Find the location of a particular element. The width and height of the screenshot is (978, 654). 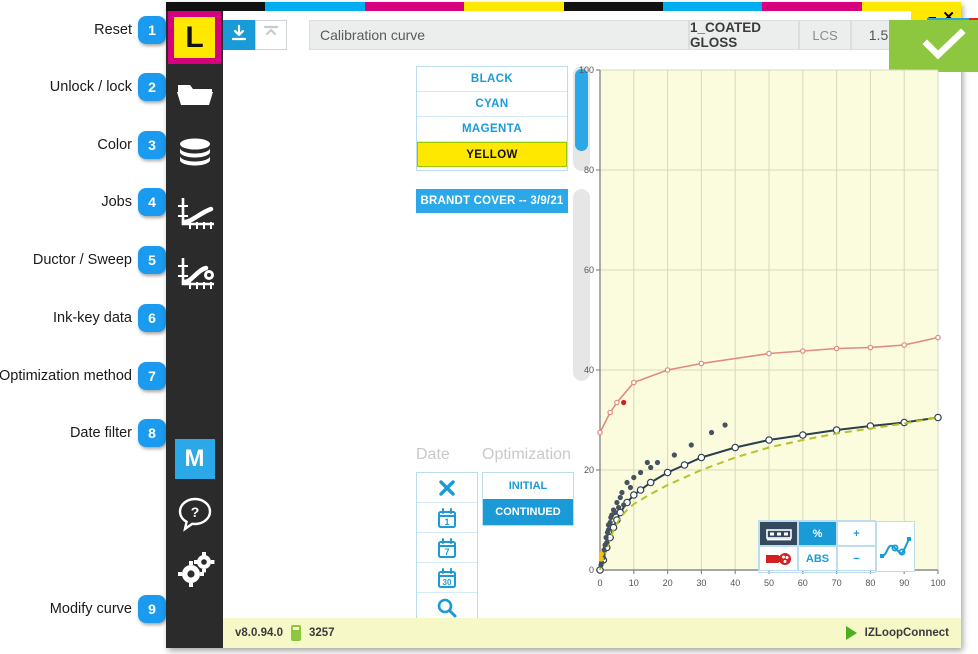

color-list: BLACK CYAN MAGENTA YELLOW is located at coordinates (492, 118).